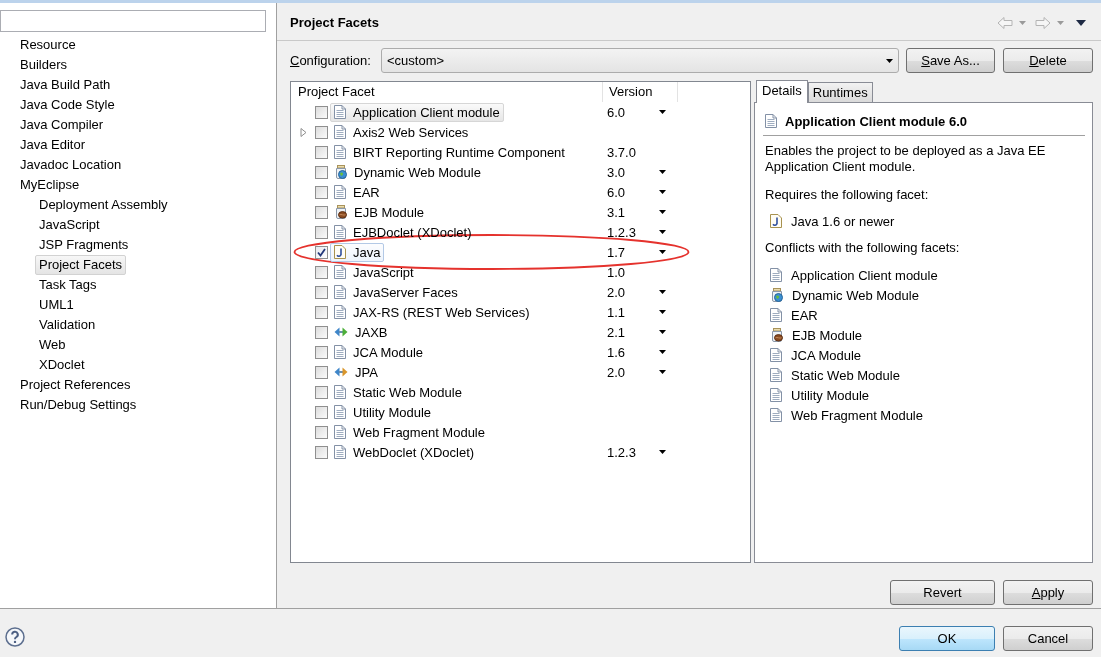  Describe the element at coordinates (947, 638) in the screenshot. I see `ok-button: OK` at that location.